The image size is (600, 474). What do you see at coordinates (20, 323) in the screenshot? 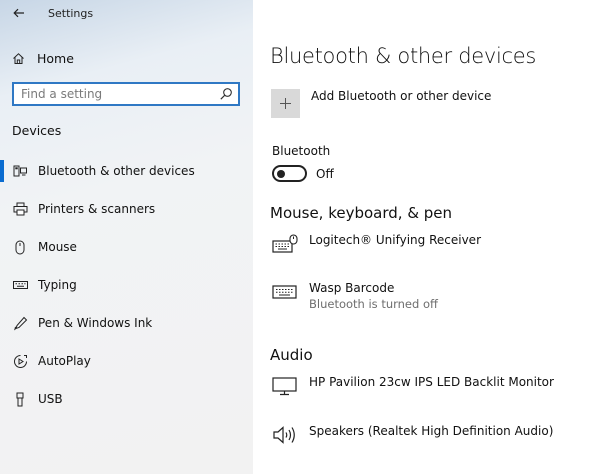
I see `pen-icon` at bounding box center [20, 323].